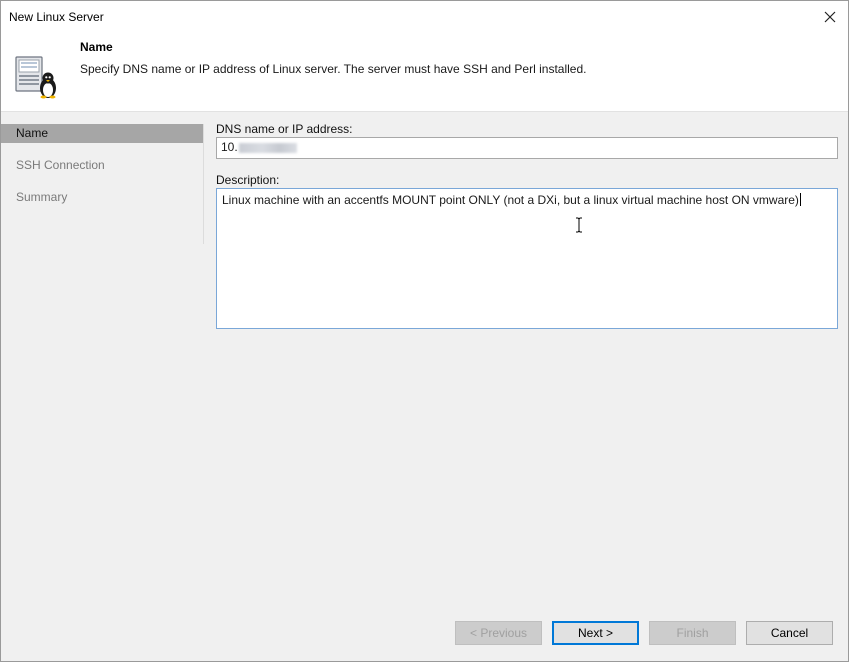 The image size is (849, 662). What do you see at coordinates (229, 147) in the screenshot?
I see `dns-name-value: 10.` at bounding box center [229, 147].